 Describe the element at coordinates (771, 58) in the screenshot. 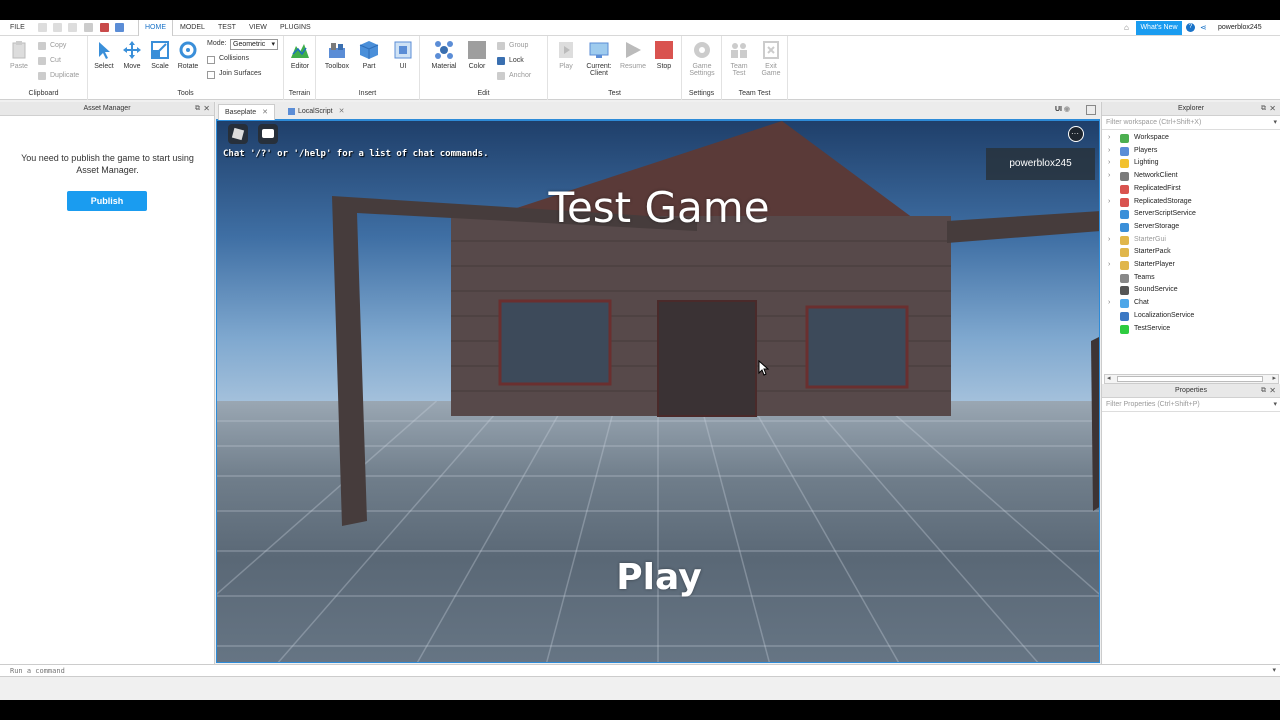

I see `exit-game-button: Exit Game` at that location.